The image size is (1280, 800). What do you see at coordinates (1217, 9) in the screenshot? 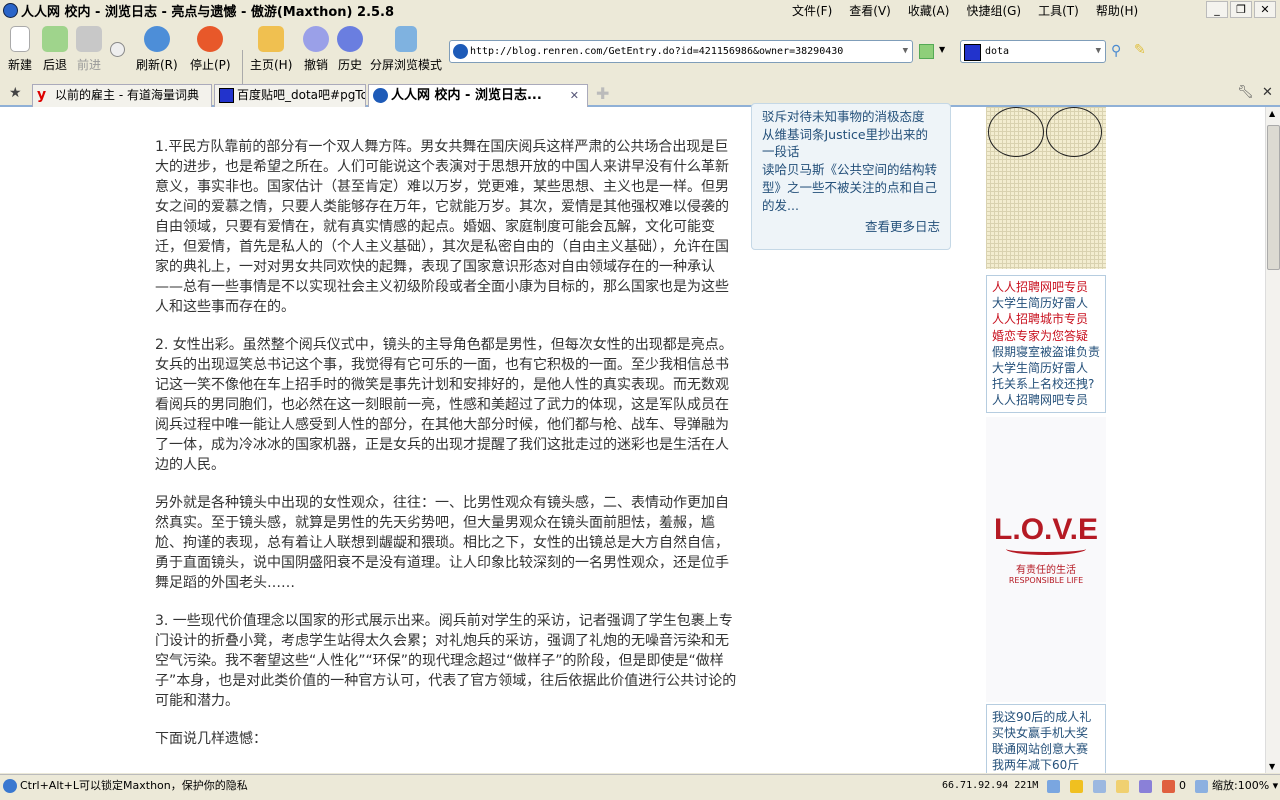
I see `minimize-button: _` at bounding box center [1217, 9].